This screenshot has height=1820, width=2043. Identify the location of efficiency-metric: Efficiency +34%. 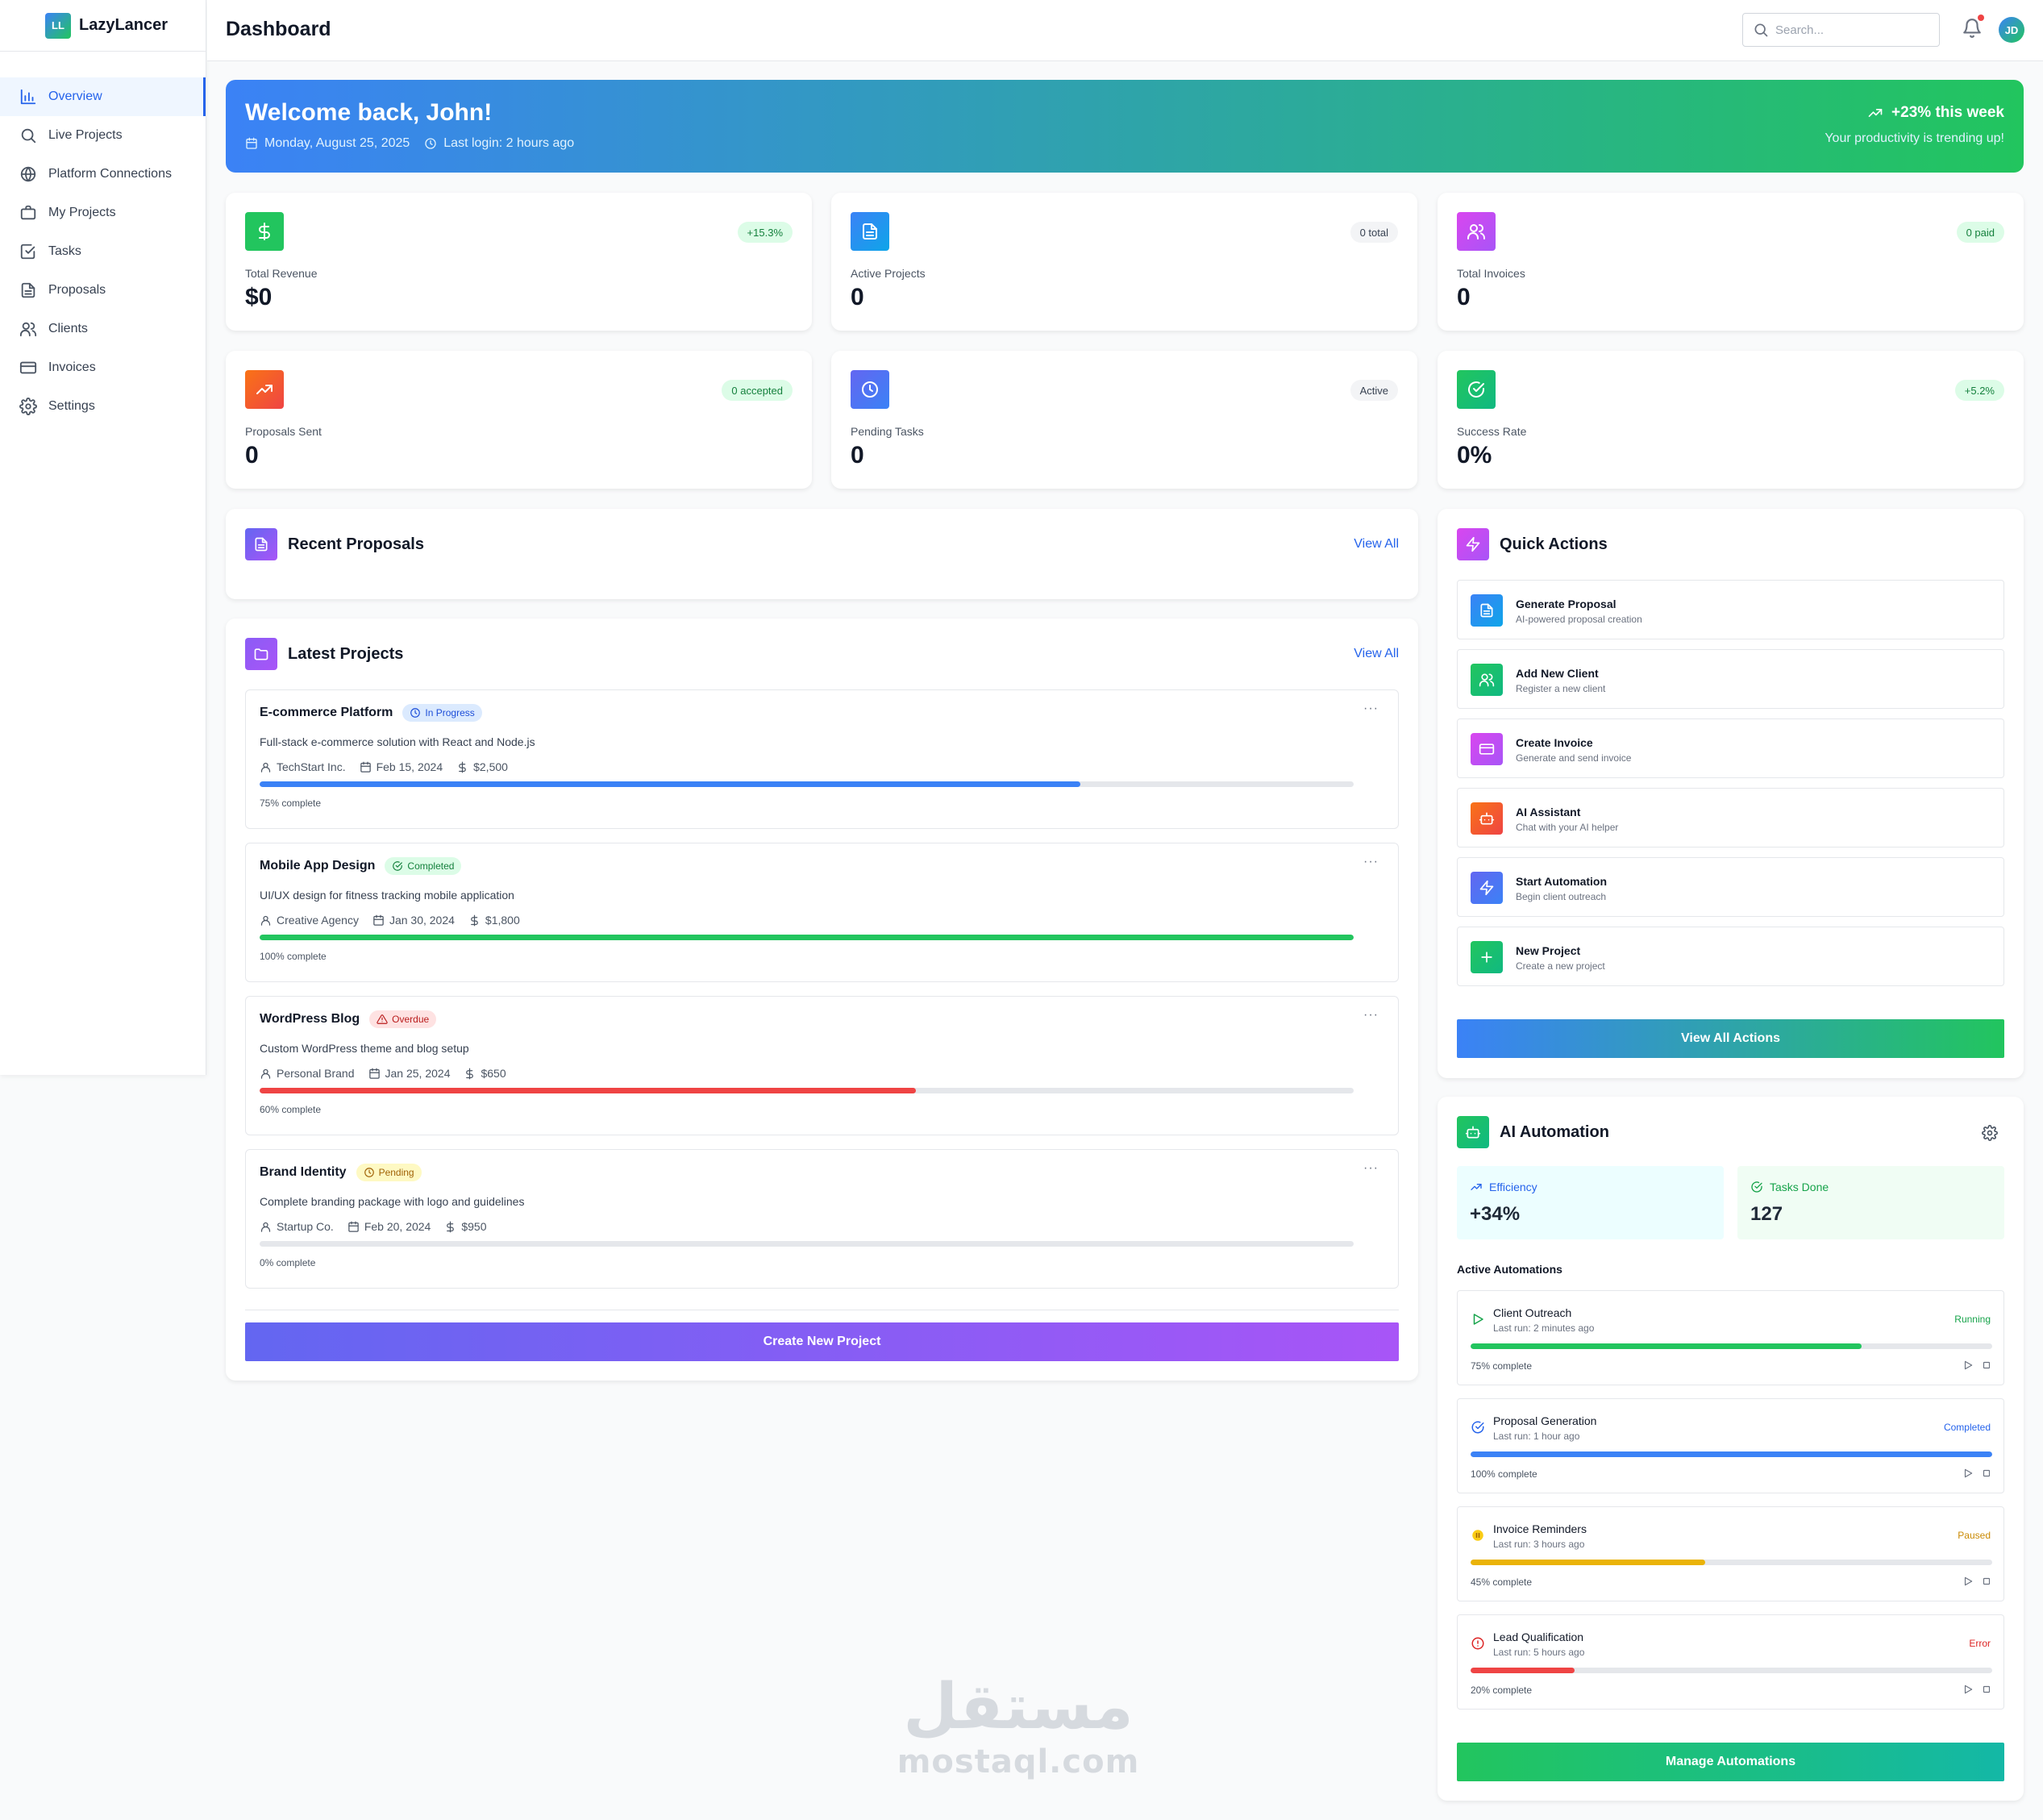
(1590, 1202).